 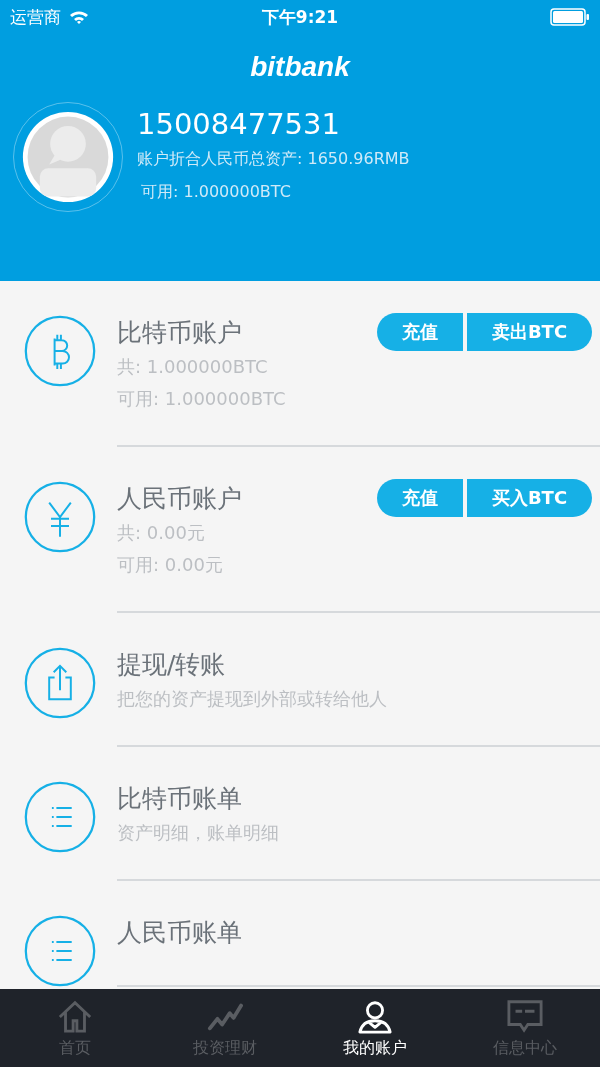 What do you see at coordinates (179, 498) in the screenshot?
I see `row-title: 人民币账户` at bounding box center [179, 498].